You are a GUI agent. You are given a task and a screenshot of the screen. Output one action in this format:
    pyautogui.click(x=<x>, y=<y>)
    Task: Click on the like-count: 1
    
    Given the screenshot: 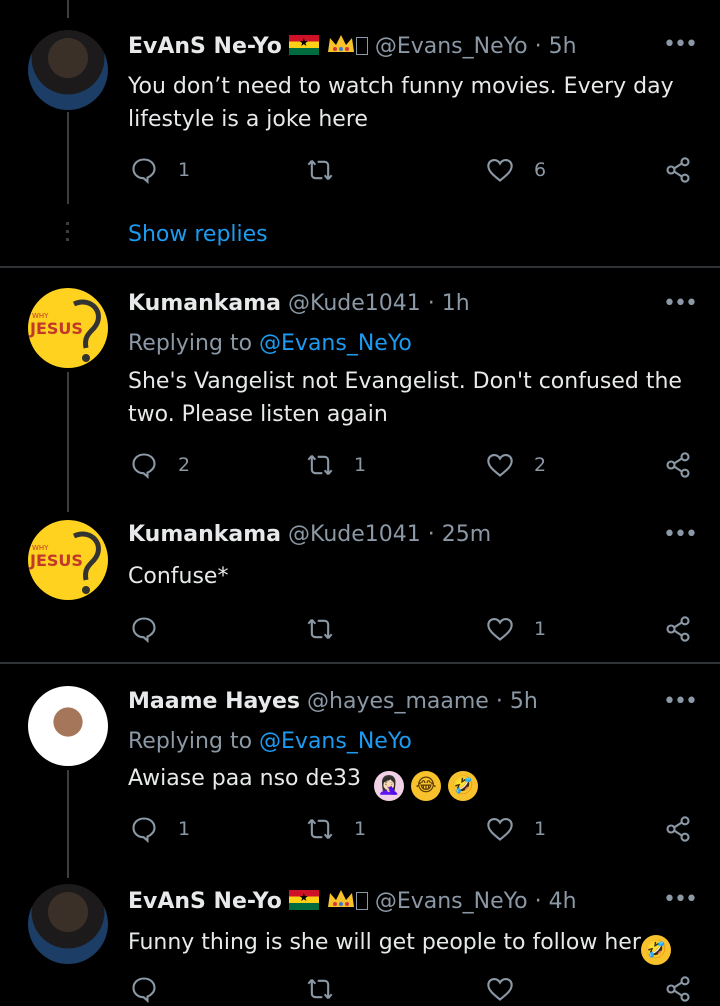 What is the action you would take?
    pyautogui.click(x=540, y=829)
    